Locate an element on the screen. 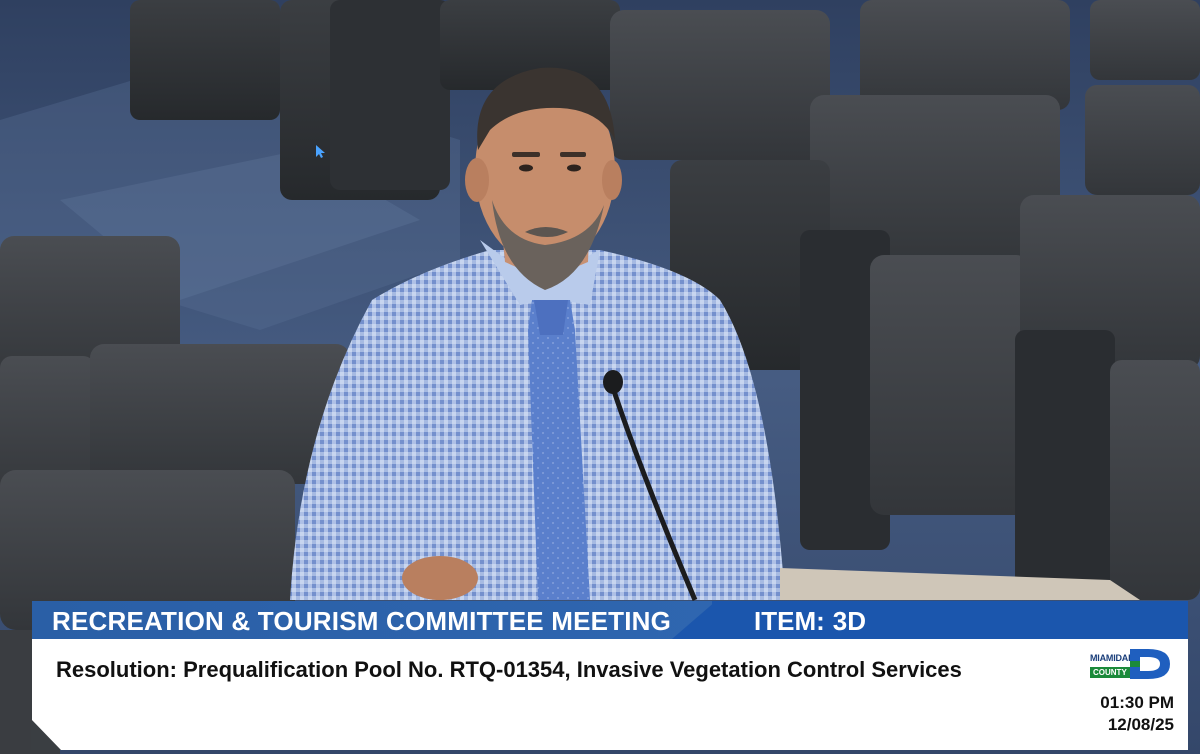 This screenshot has width=1200, height=754. agenda-item: ITEM: 3D is located at coordinates (814, 621).